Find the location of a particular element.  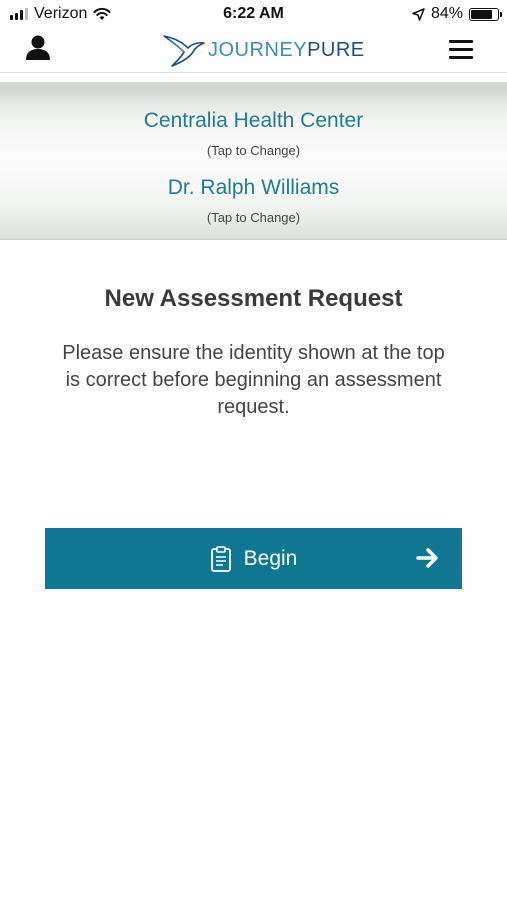

hamburger-menu-icon is located at coordinates (461, 50).